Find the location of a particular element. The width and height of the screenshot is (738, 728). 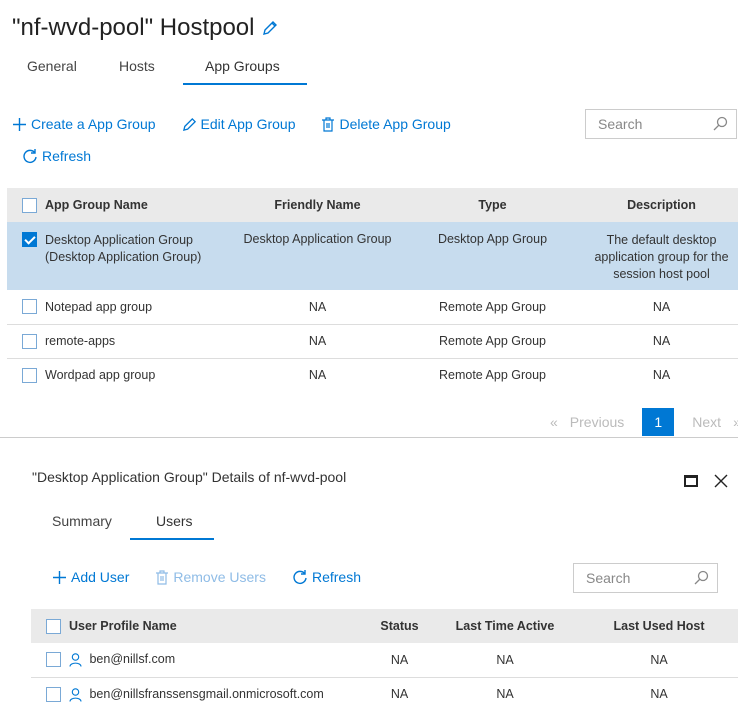

remove-users-button: Remove Users is located at coordinates (210, 577).